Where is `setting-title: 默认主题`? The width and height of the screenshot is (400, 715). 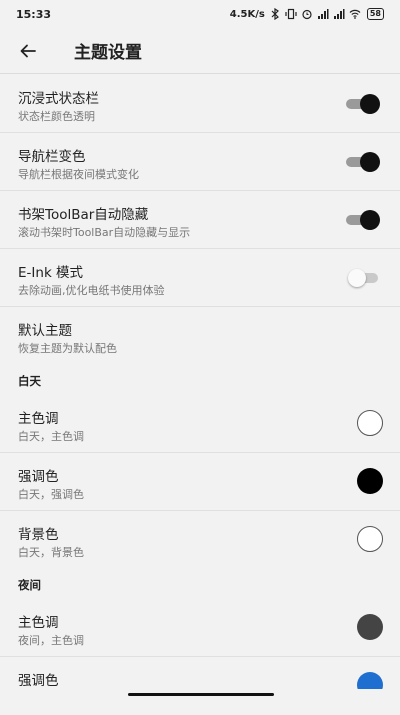
setting-title: 默认主题 is located at coordinates (45, 331).